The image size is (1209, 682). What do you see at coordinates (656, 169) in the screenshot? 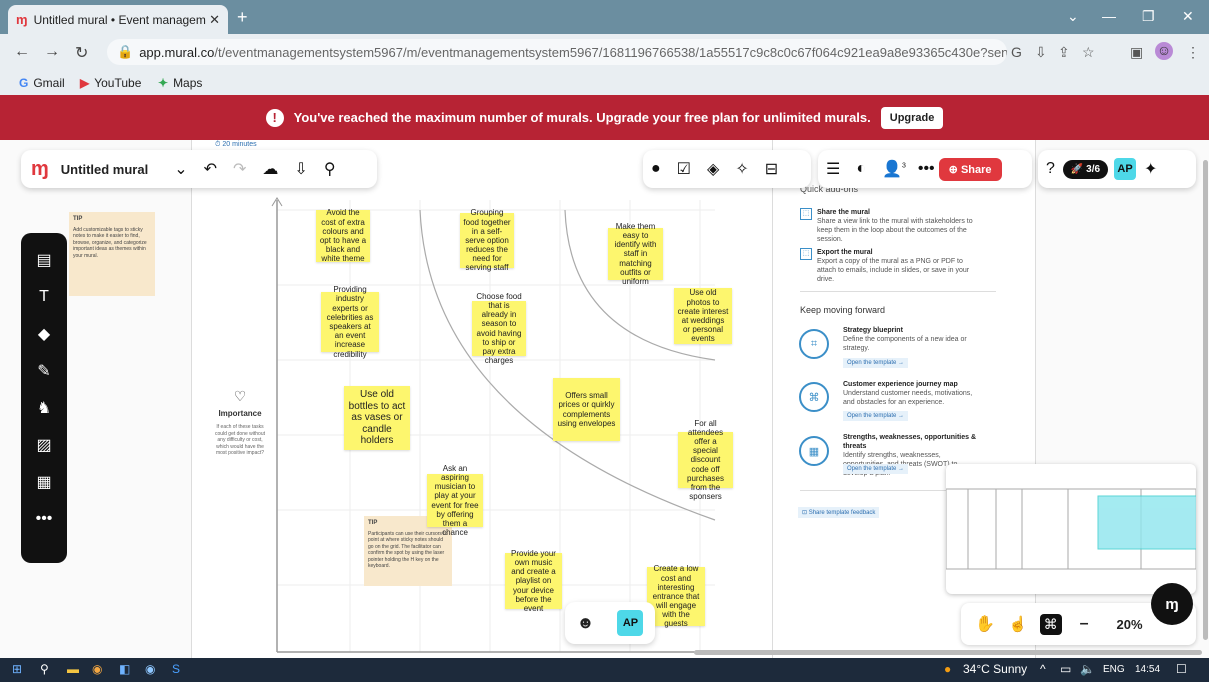
I see `timer-icon: ●` at bounding box center [656, 169].